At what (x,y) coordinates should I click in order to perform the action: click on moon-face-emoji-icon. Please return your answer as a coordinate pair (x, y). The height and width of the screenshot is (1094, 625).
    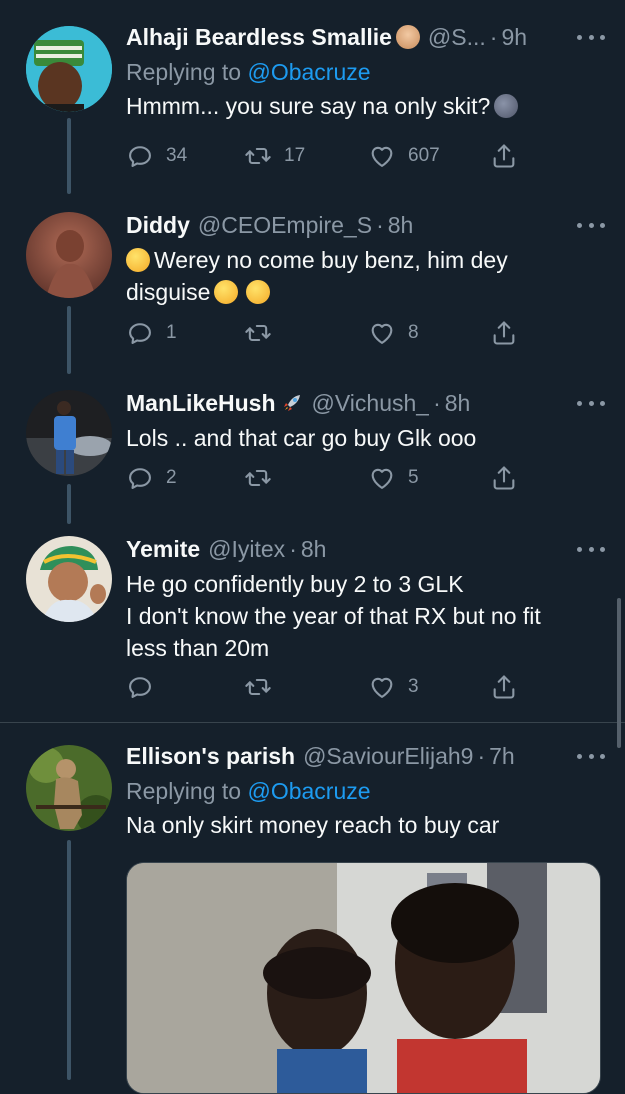
    Looking at the image, I should click on (506, 106).